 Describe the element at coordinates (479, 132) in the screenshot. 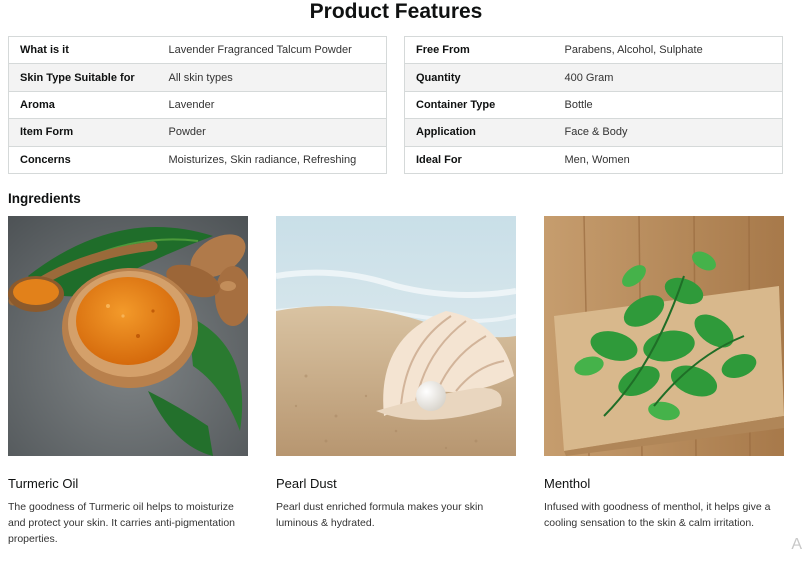

I see `feature-key: Application` at that location.